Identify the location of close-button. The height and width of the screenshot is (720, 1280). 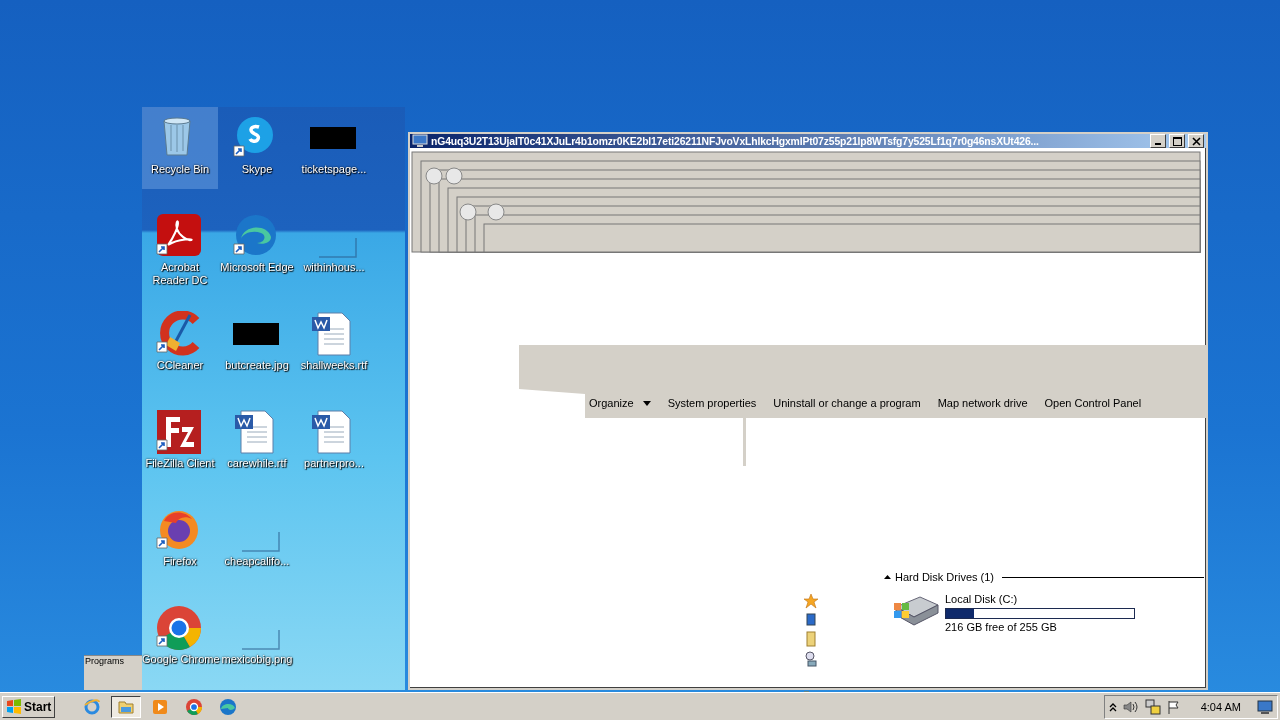
(1196, 141).